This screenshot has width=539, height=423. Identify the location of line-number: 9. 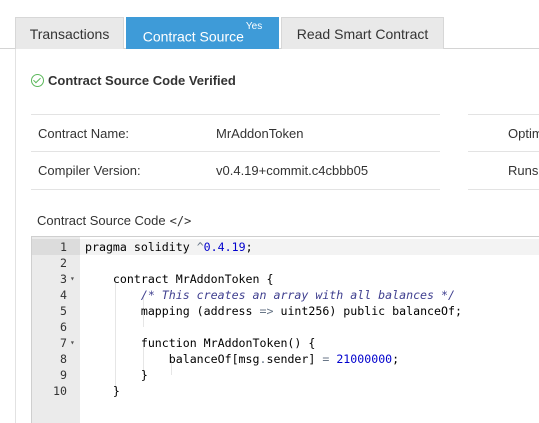
(63, 375).